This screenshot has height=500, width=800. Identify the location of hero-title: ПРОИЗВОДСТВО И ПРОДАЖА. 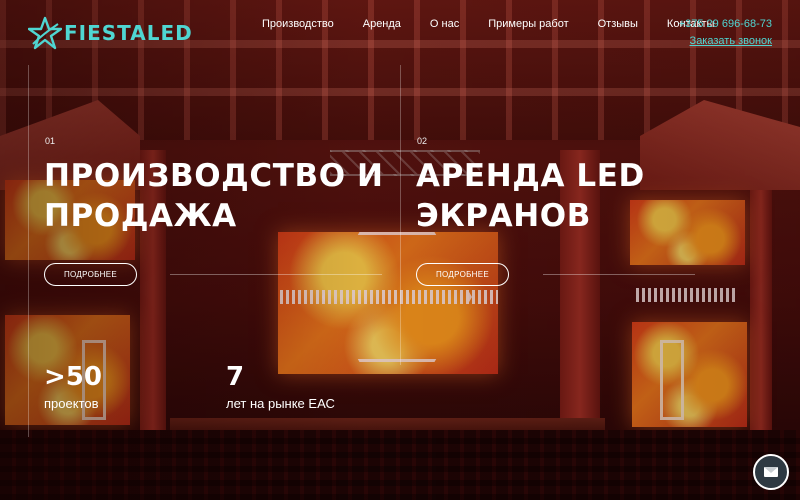
(214, 196).